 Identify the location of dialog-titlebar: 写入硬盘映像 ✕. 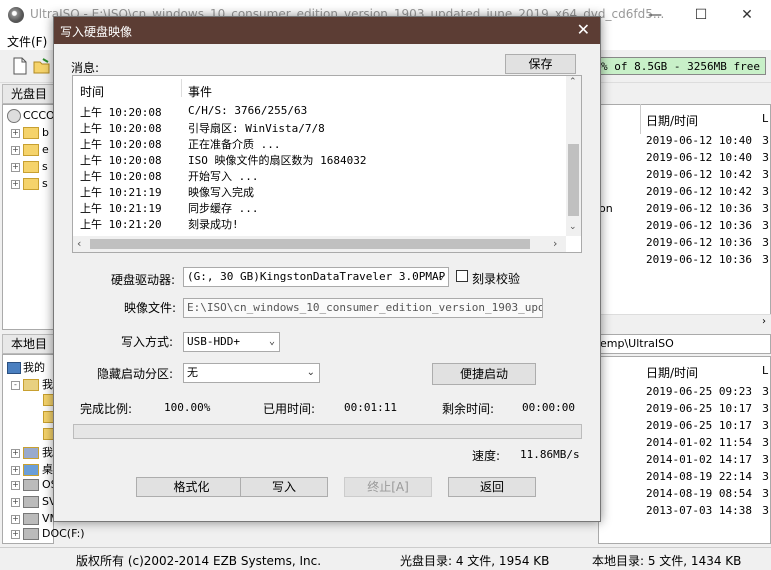
(327, 30).